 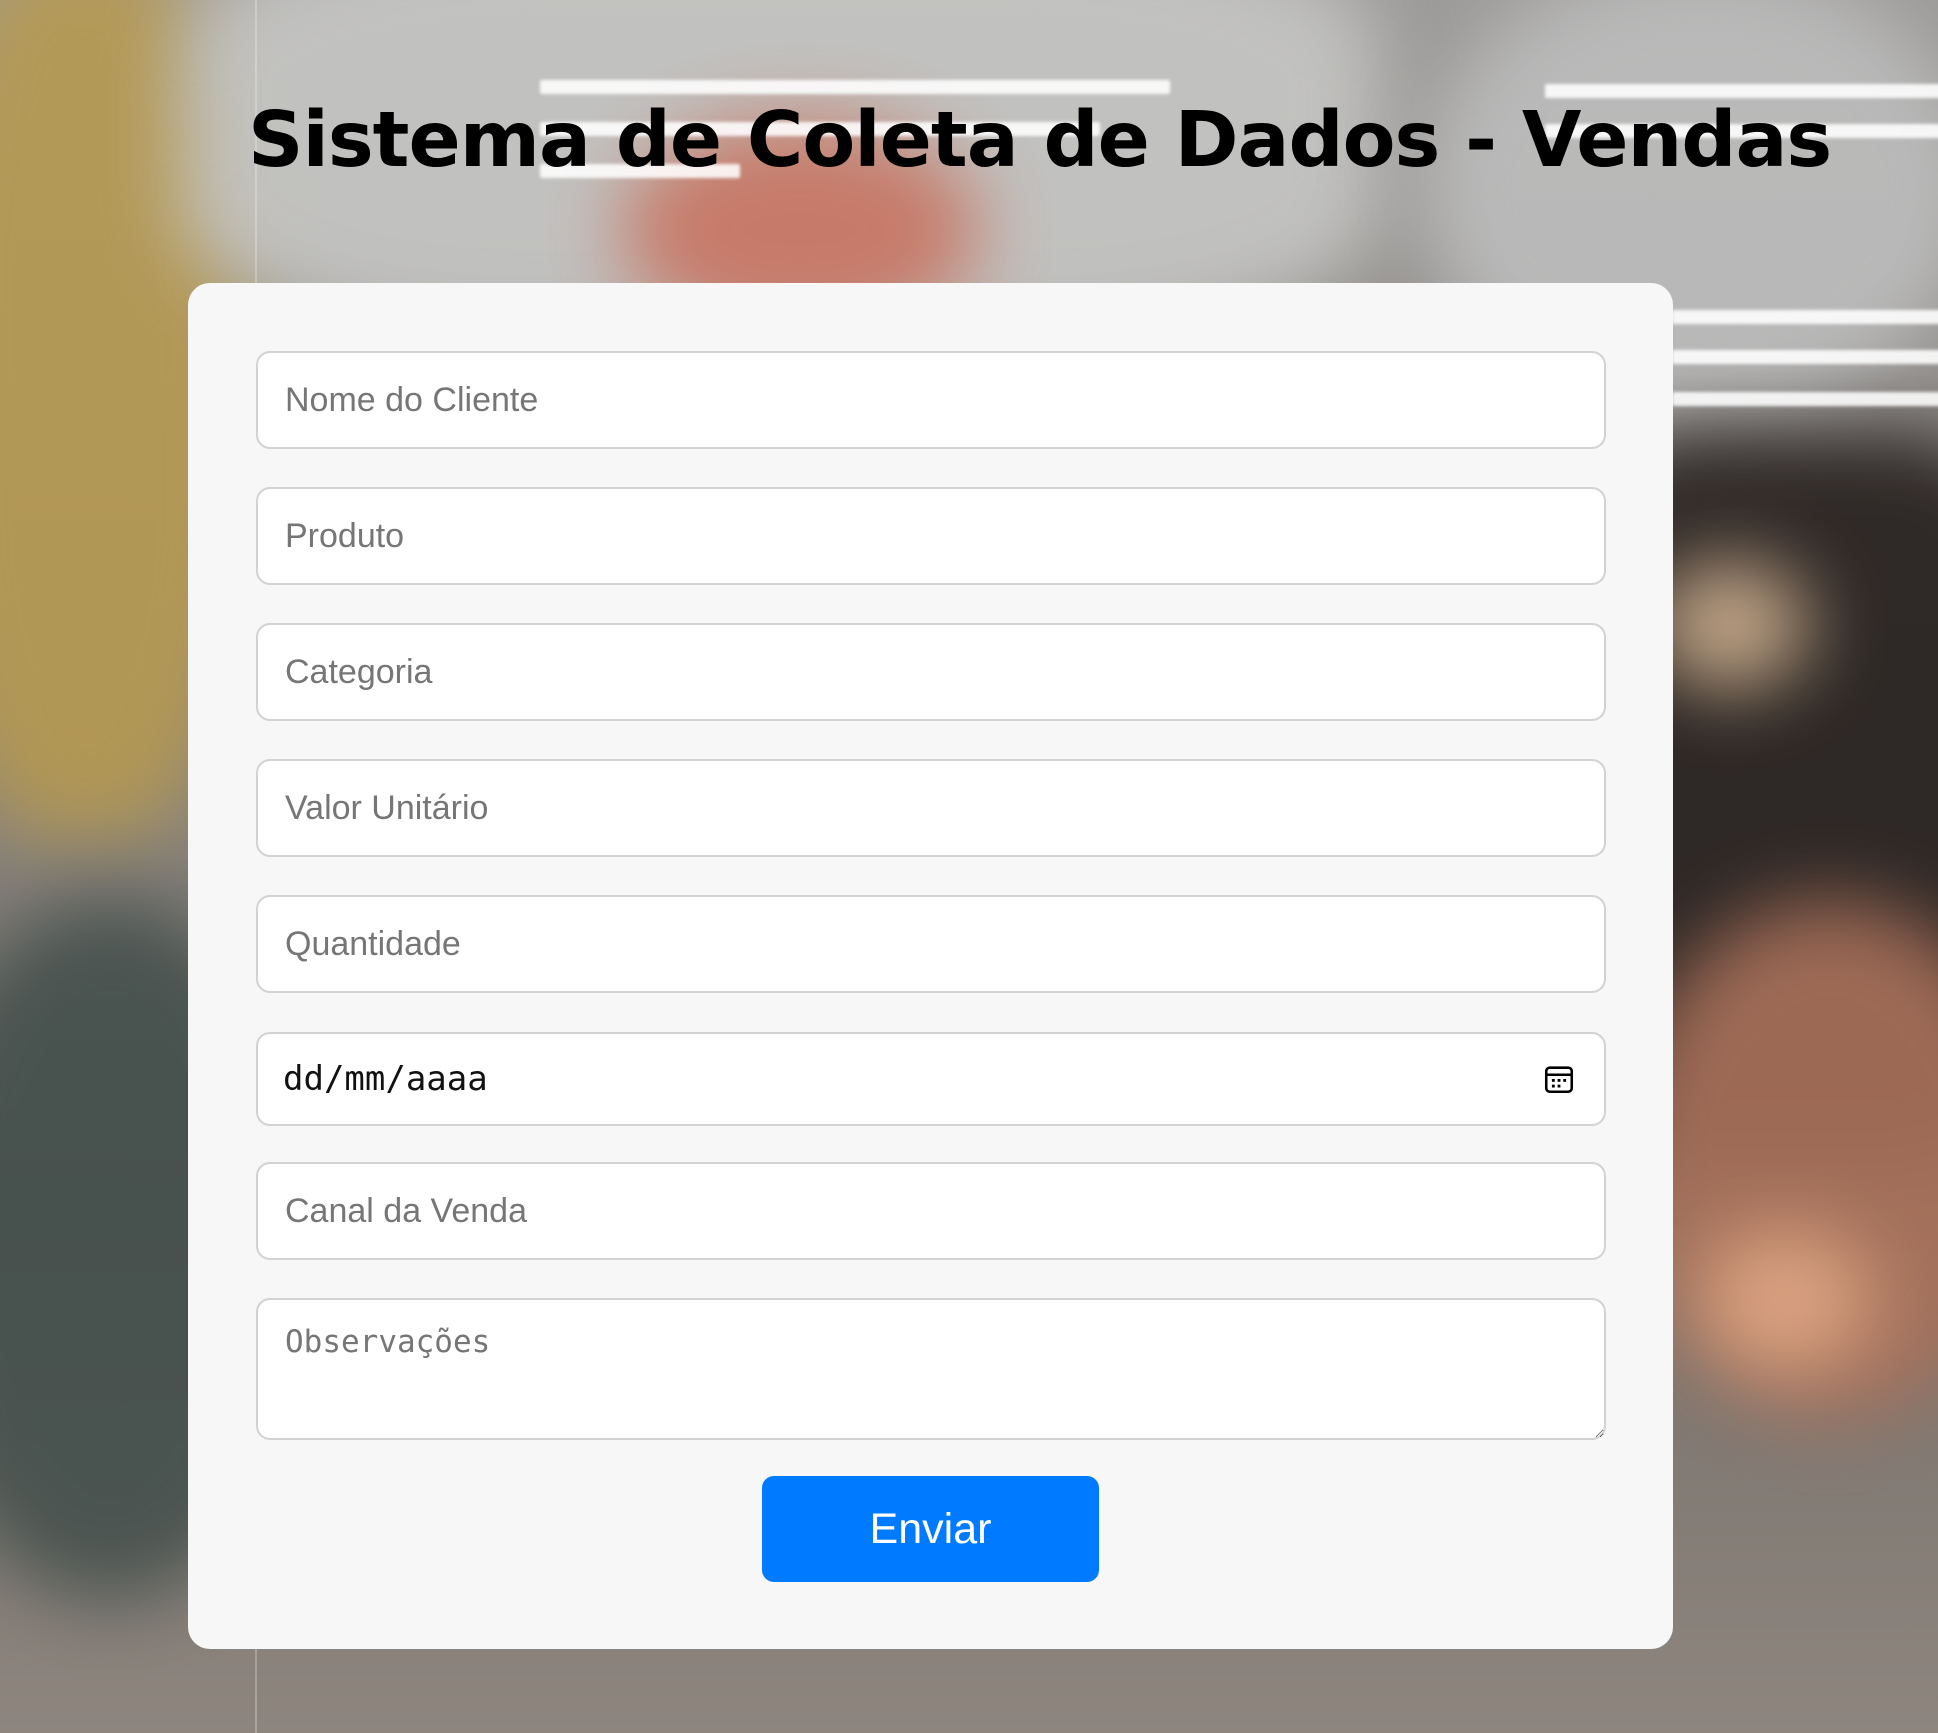 I want to click on calendar-icon, so click(x=1559, y=1079).